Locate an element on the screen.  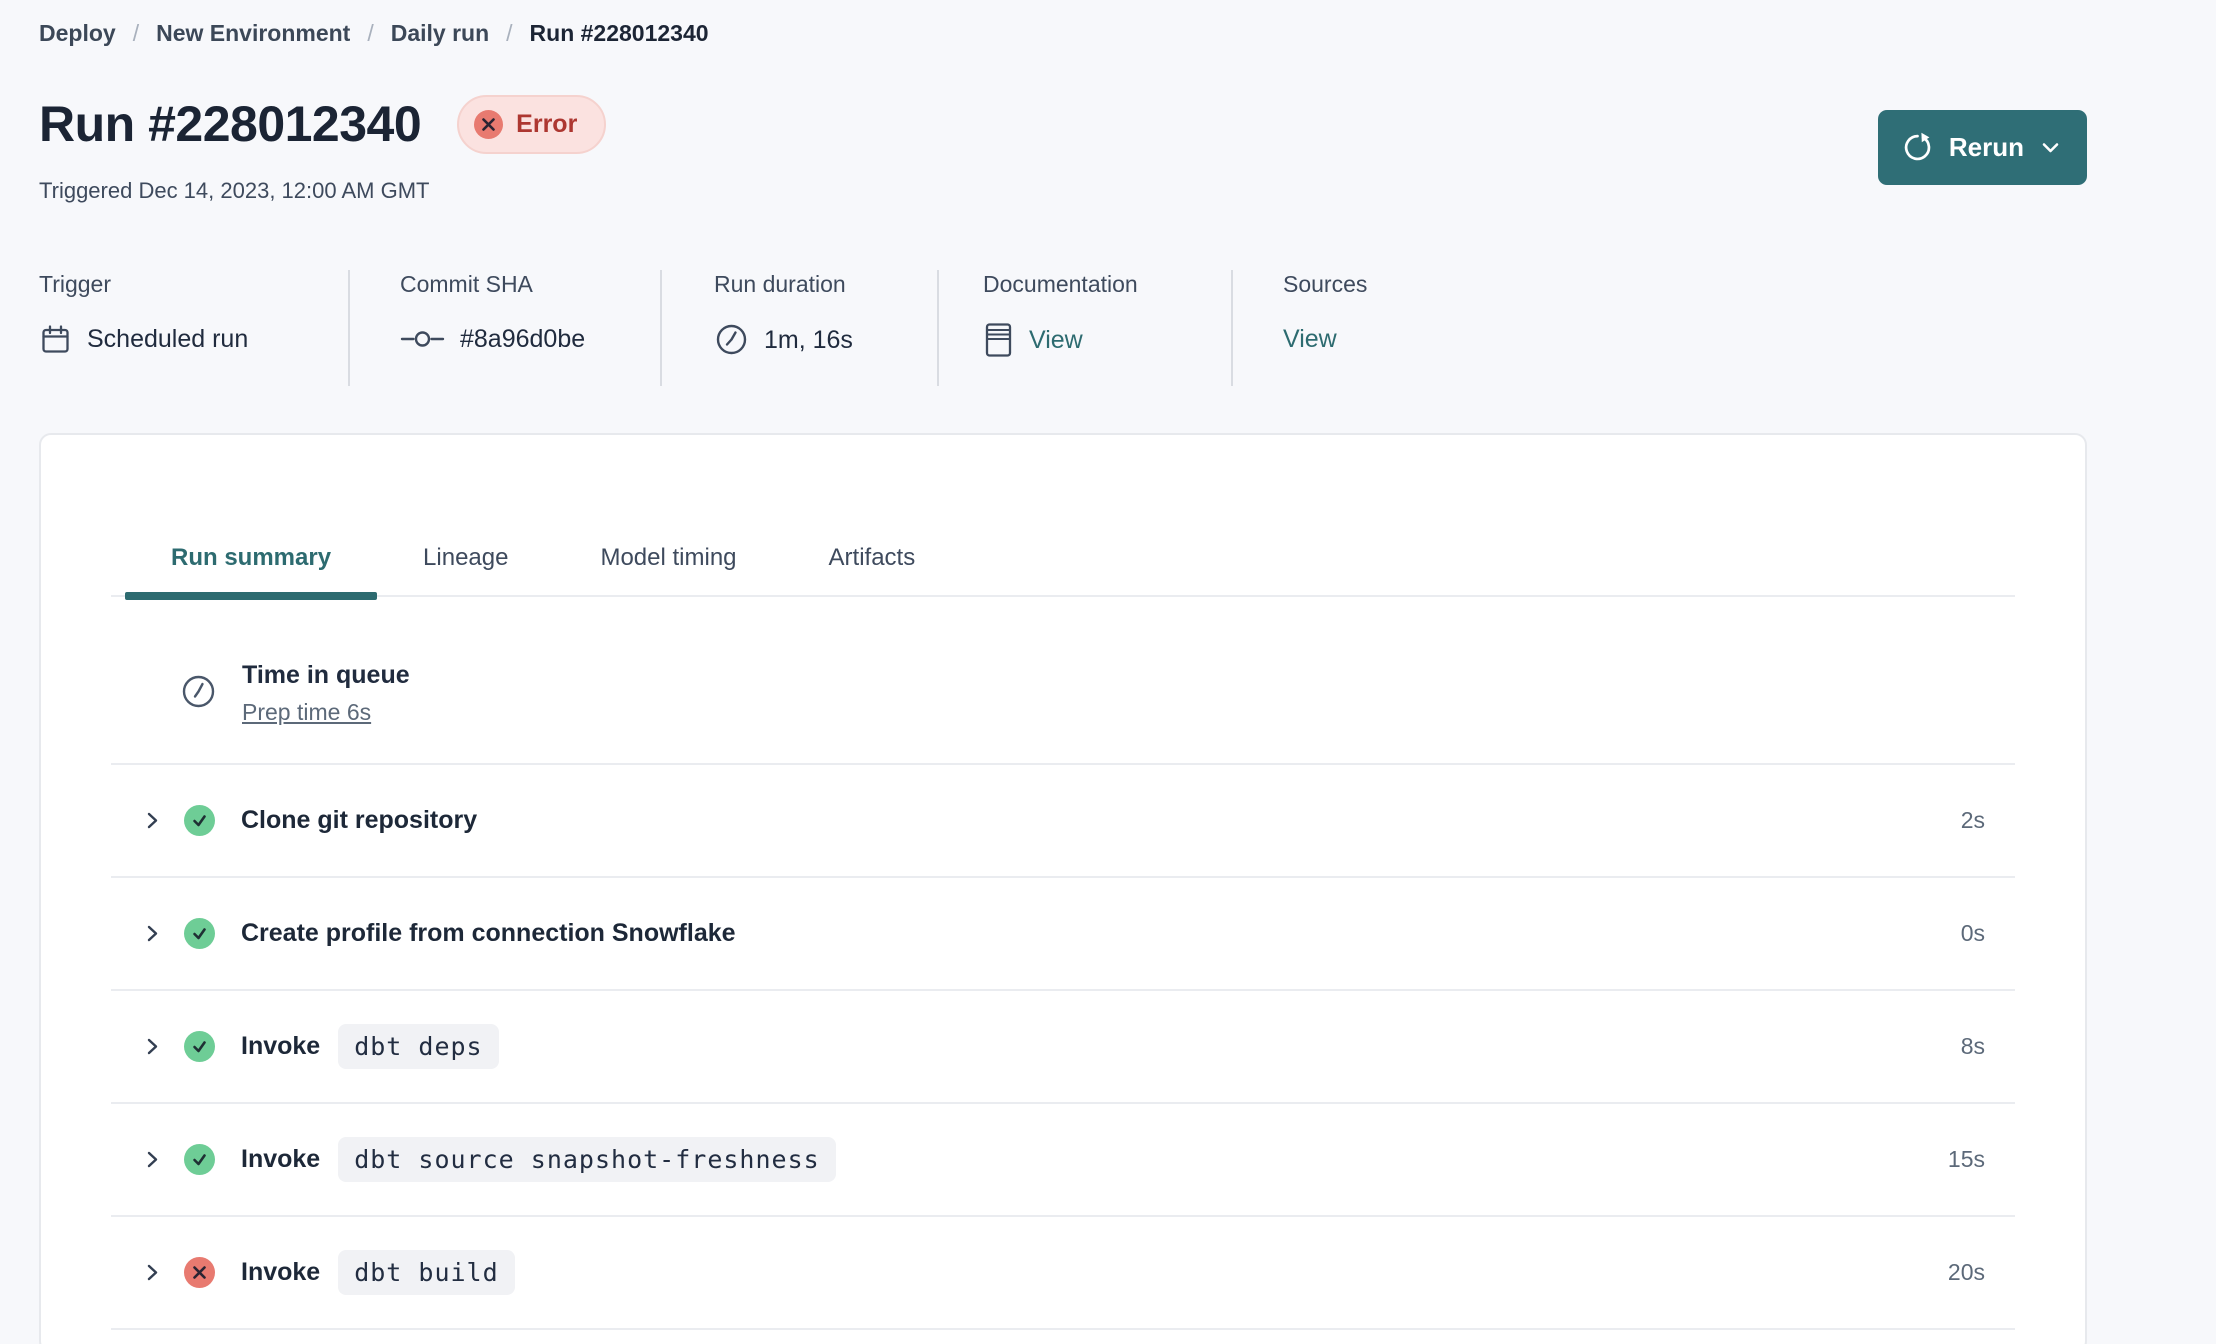
chevron-down-icon is located at coordinates (2050, 147).